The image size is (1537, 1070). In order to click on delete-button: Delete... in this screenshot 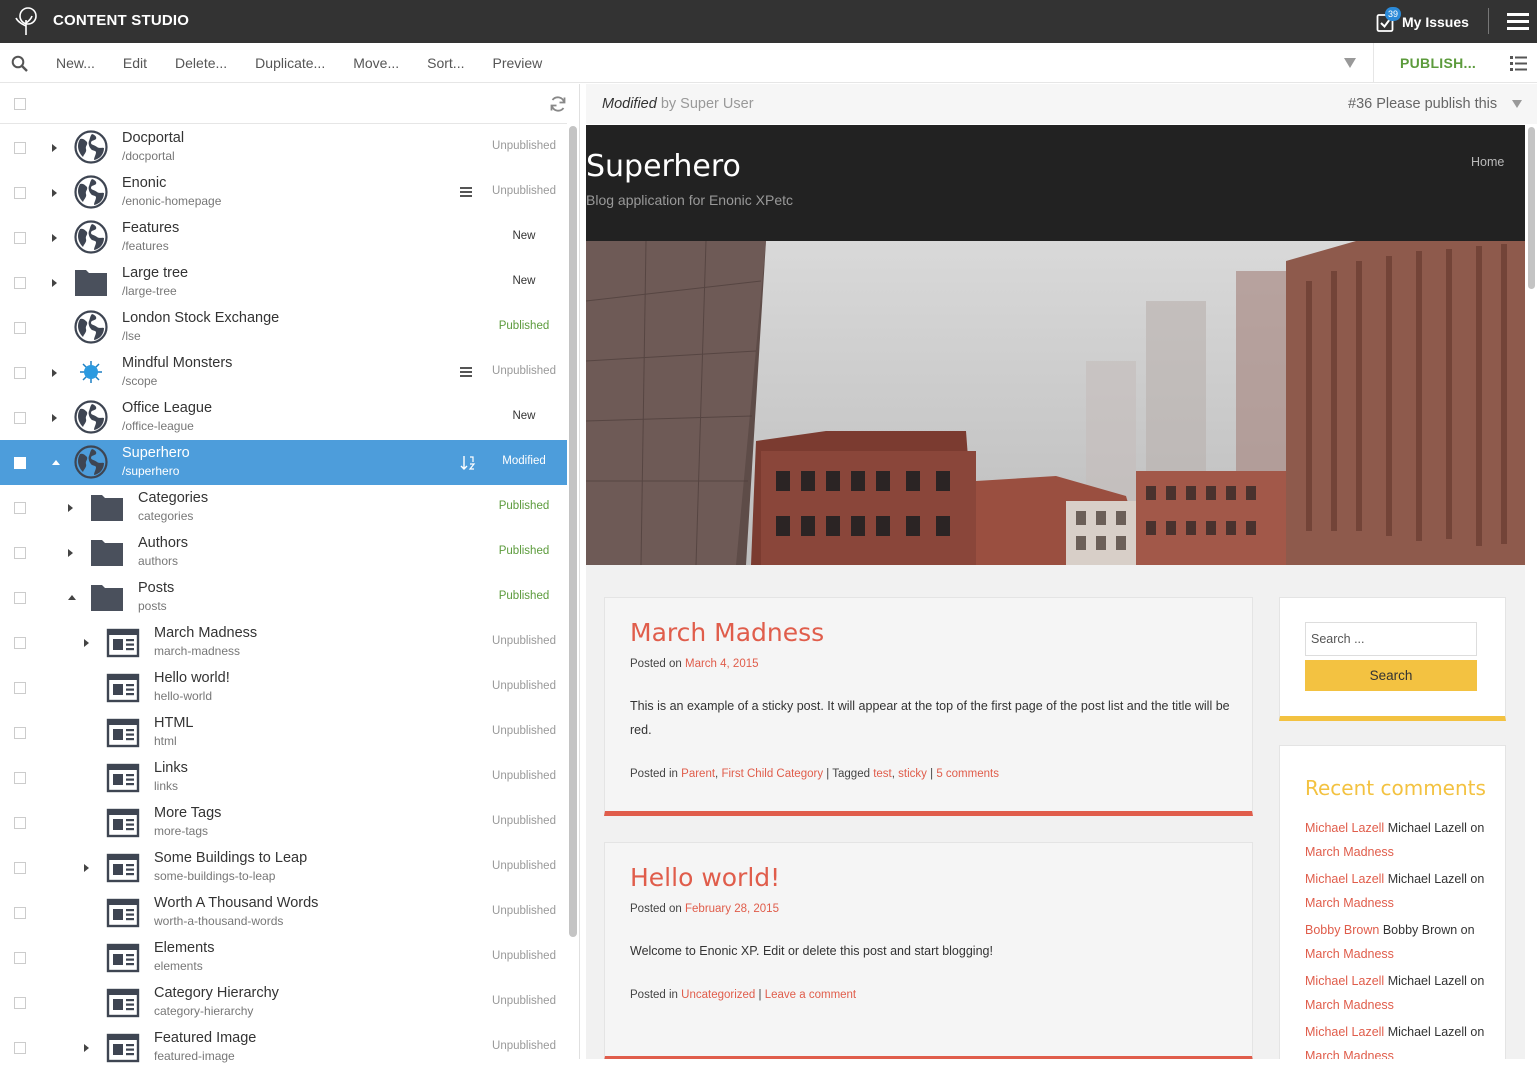, I will do `click(201, 63)`.